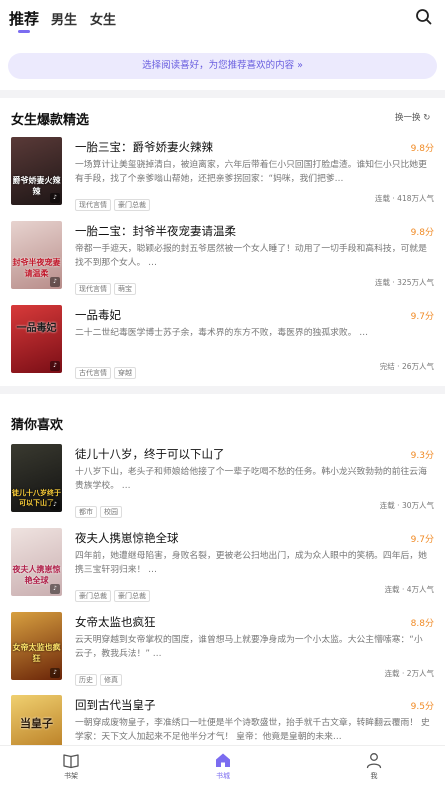 Image resolution: width=445 pixels, height=785 pixels. I want to click on book-meta: 连载 · 2万人气, so click(409, 673).